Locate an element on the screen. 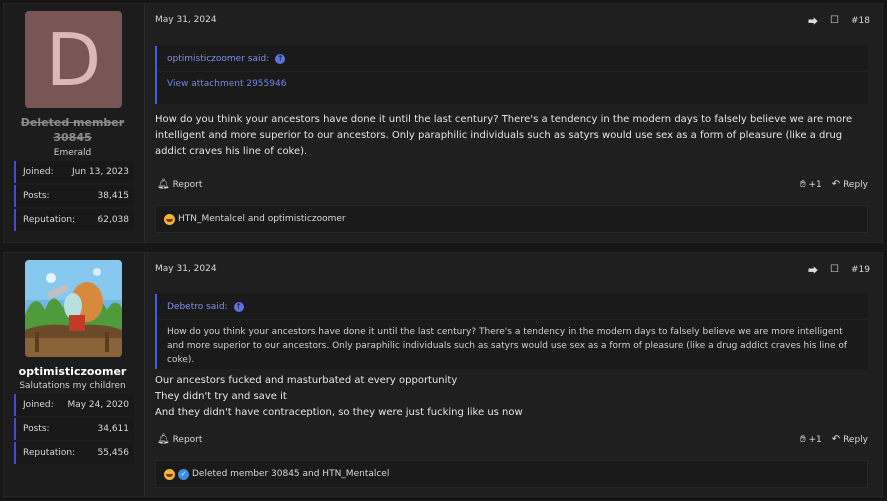  username: Deleted member 30845 is located at coordinates (72, 130).